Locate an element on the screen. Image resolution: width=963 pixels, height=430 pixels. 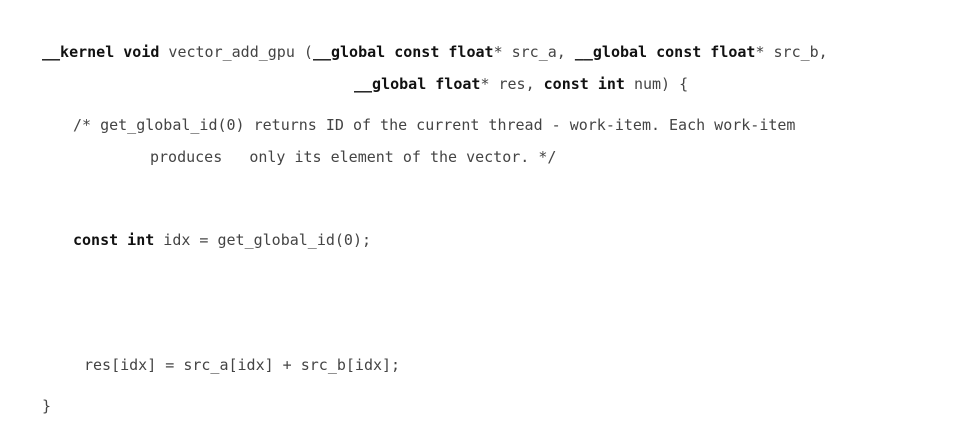
idx-declaration-line: const int idx = get_global_id(0); is located at coordinates (222, 240).